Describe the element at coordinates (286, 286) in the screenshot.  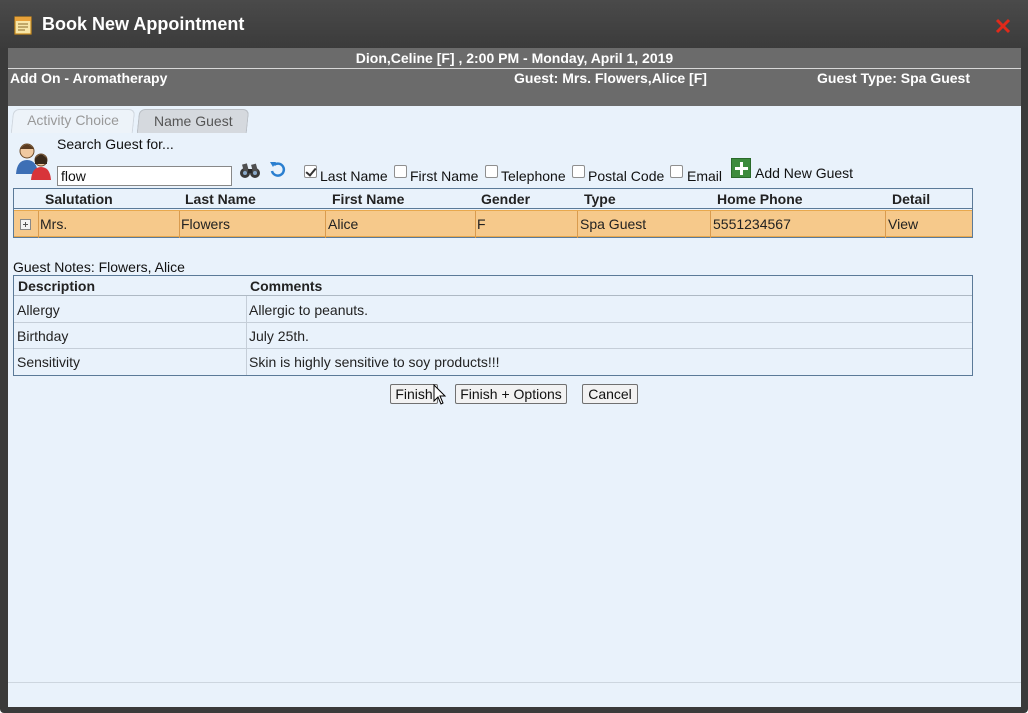
I see `column-header-comments: Comments` at that location.